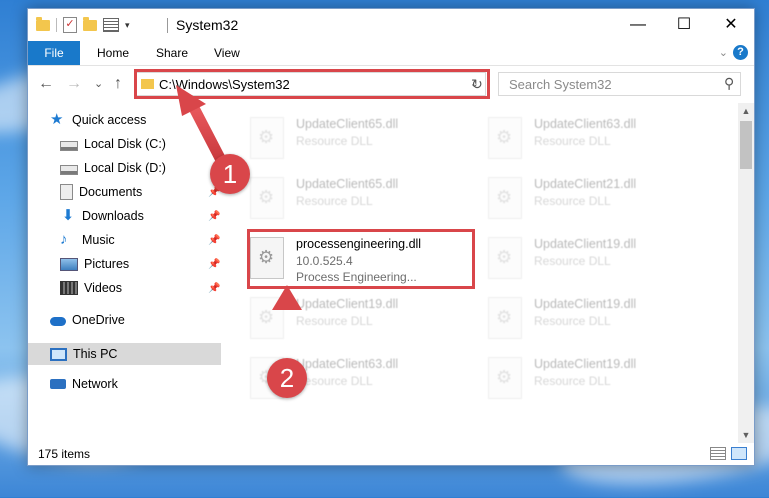  Describe the element at coordinates (287, 378) in the screenshot. I see `step-2-badge: 2` at that location.